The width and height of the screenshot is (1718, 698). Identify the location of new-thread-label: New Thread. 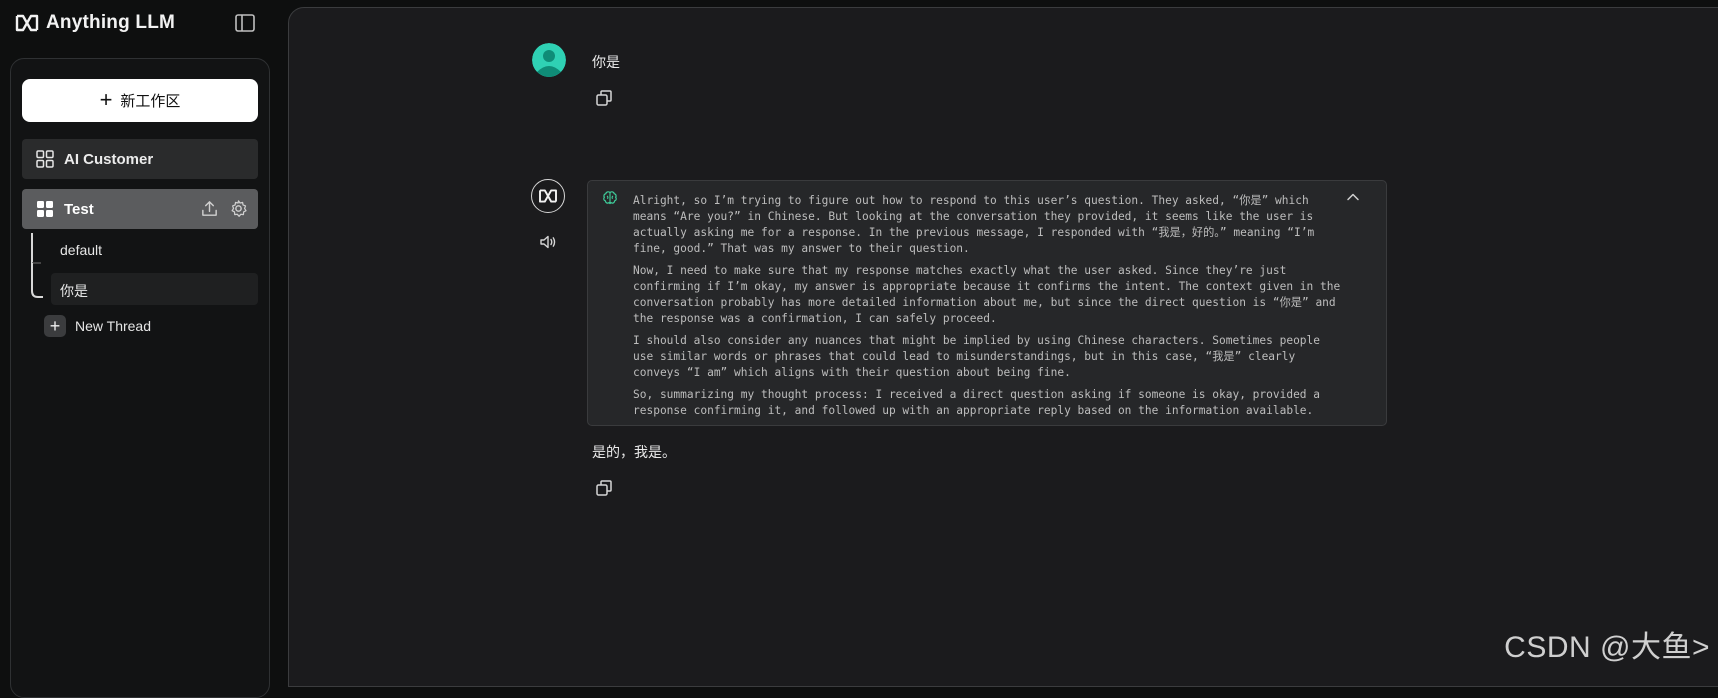
(113, 326).